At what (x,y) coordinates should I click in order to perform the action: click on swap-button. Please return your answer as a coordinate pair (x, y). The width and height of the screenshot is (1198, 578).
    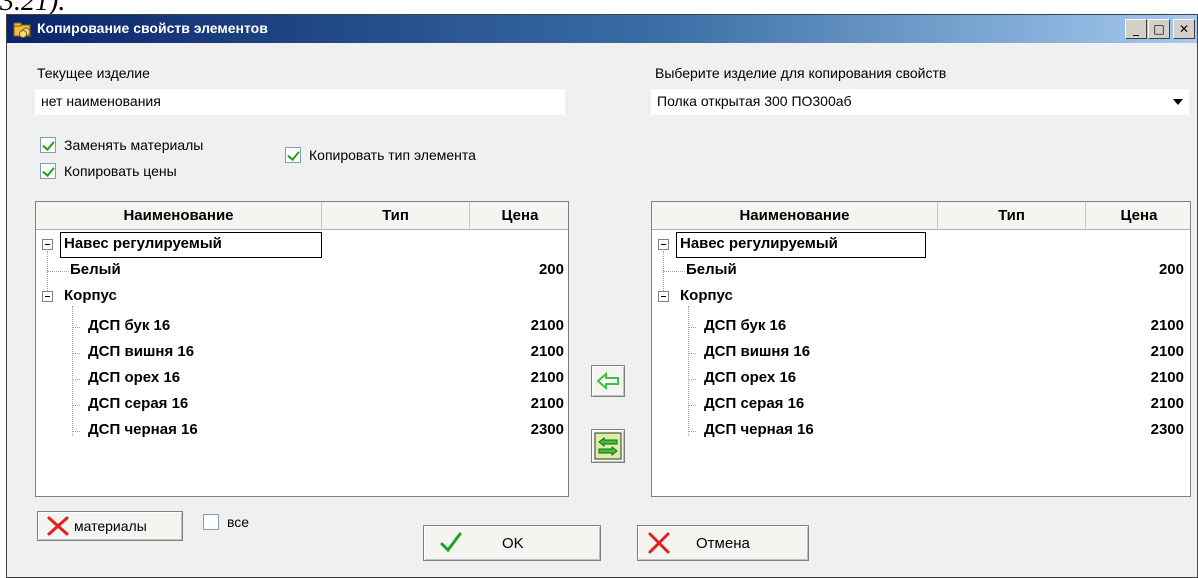
    Looking at the image, I should click on (608, 446).